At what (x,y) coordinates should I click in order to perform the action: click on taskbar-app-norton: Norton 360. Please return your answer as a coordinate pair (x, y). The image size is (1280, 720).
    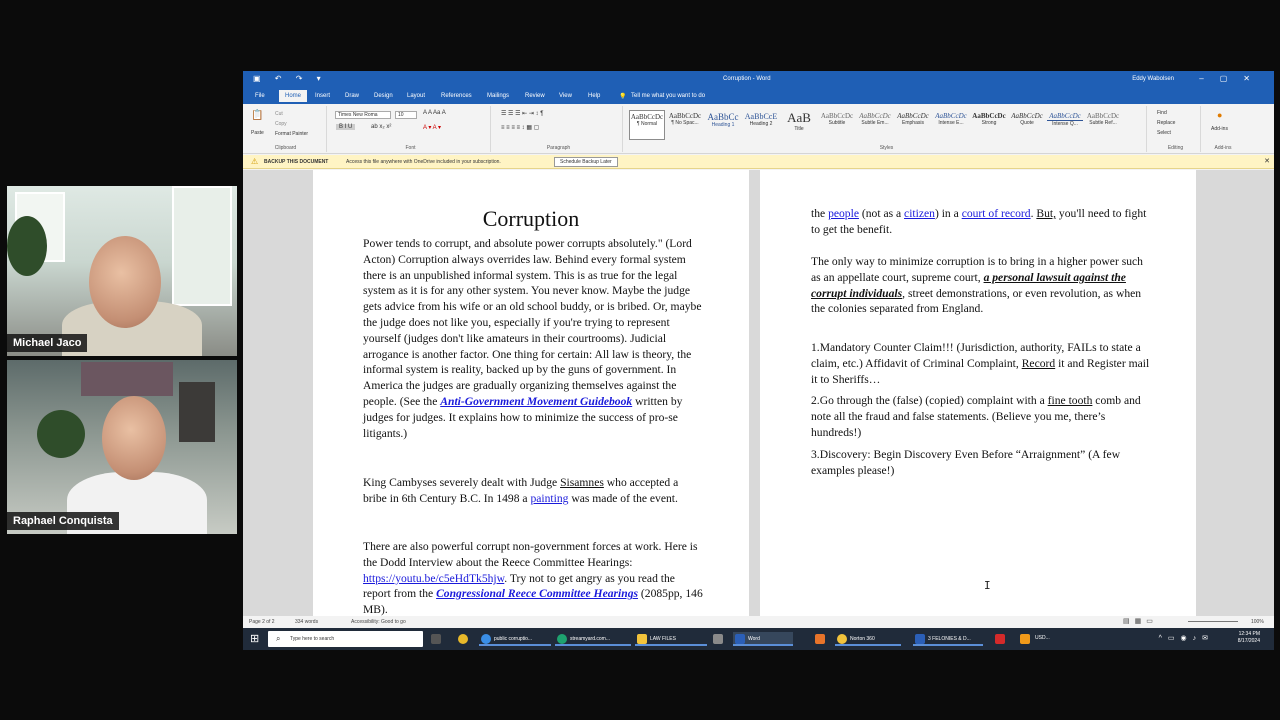
    Looking at the image, I should click on (868, 639).